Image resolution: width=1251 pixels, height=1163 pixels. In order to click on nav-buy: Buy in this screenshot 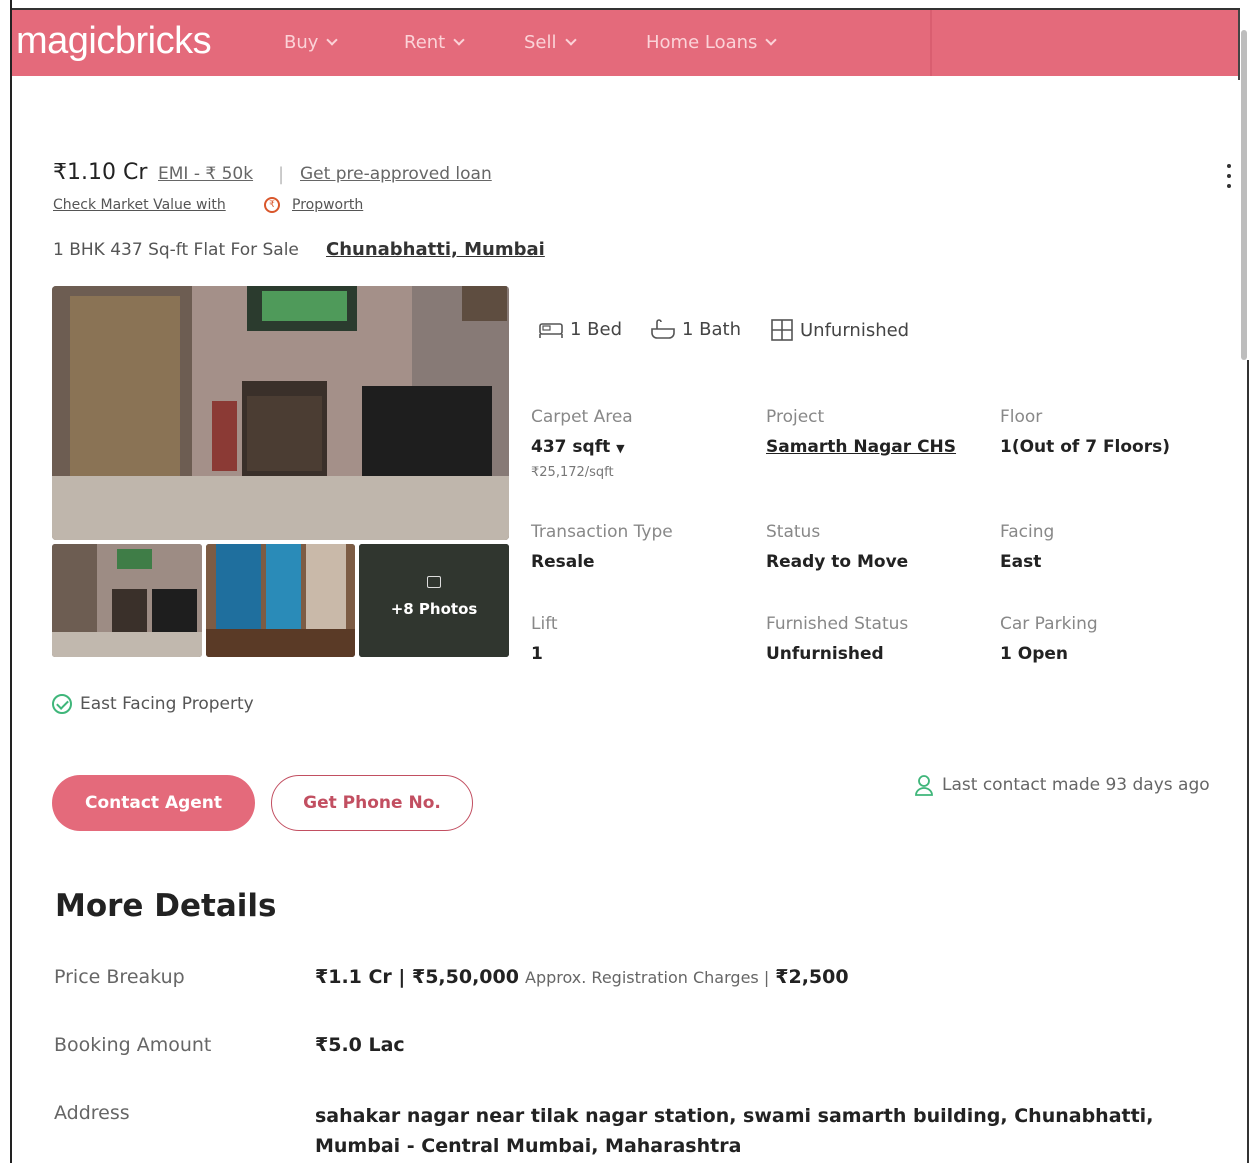, I will do `click(311, 42)`.